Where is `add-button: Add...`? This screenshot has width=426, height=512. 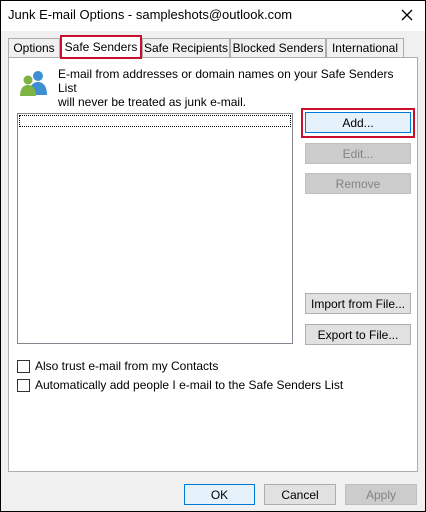
add-button: Add... is located at coordinates (358, 122).